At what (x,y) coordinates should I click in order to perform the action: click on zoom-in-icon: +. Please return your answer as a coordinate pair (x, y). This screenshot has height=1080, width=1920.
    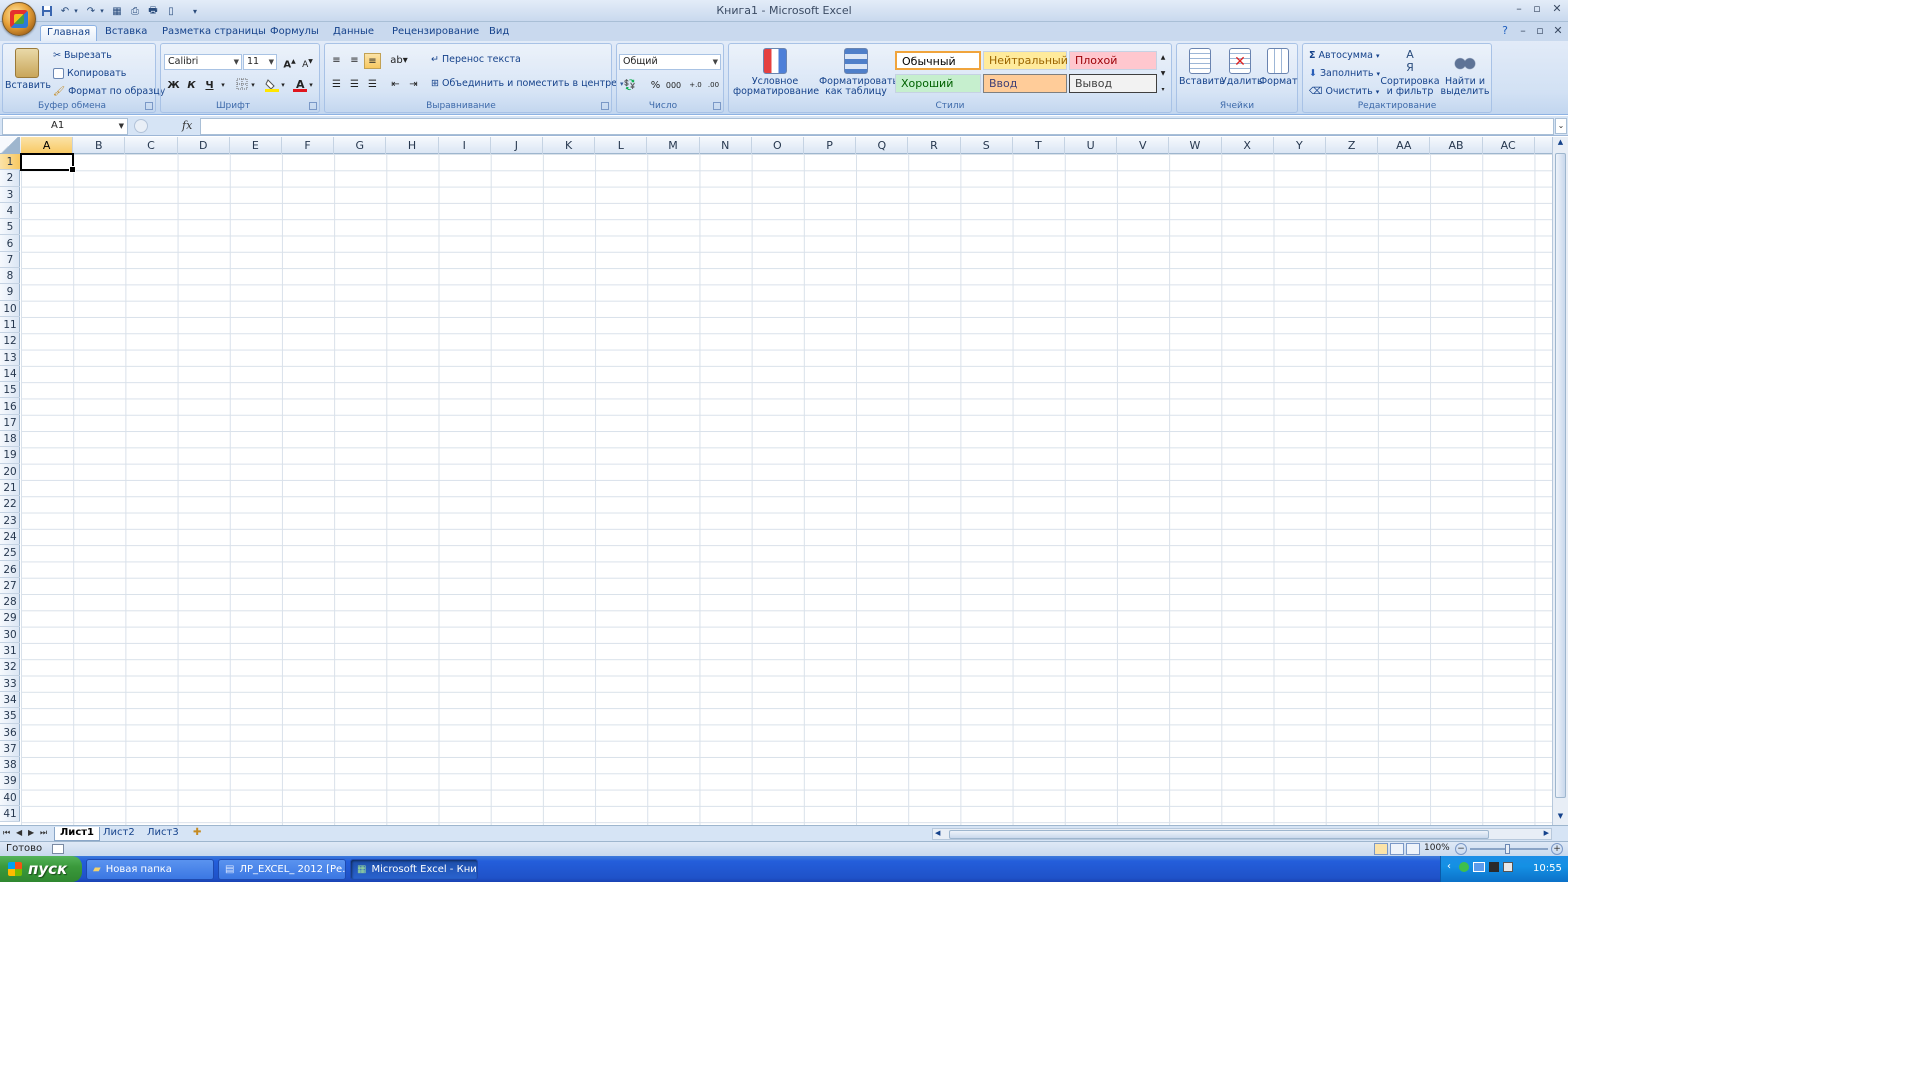
    Looking at the image, I should click on (1557, 849).